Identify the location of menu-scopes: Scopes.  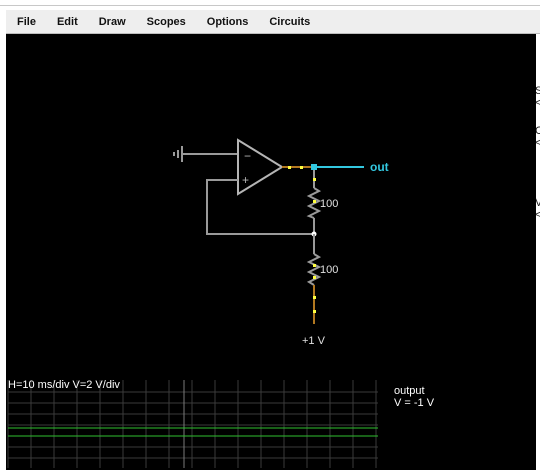
(166, 22).